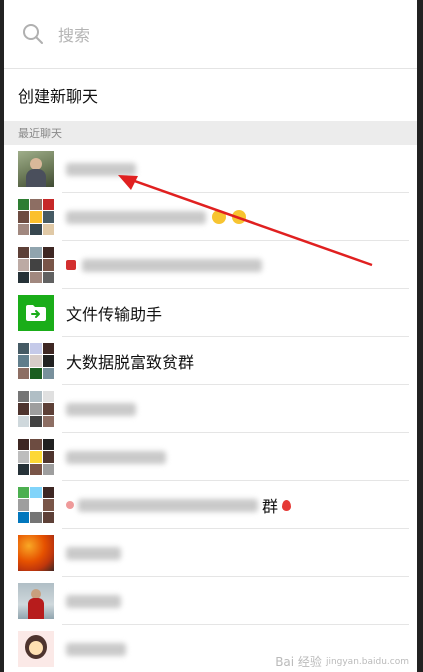  What do you see at coordinates (287, 505) in the screenshot?
I see `balloon-icon` at bounding box center [287, 505].